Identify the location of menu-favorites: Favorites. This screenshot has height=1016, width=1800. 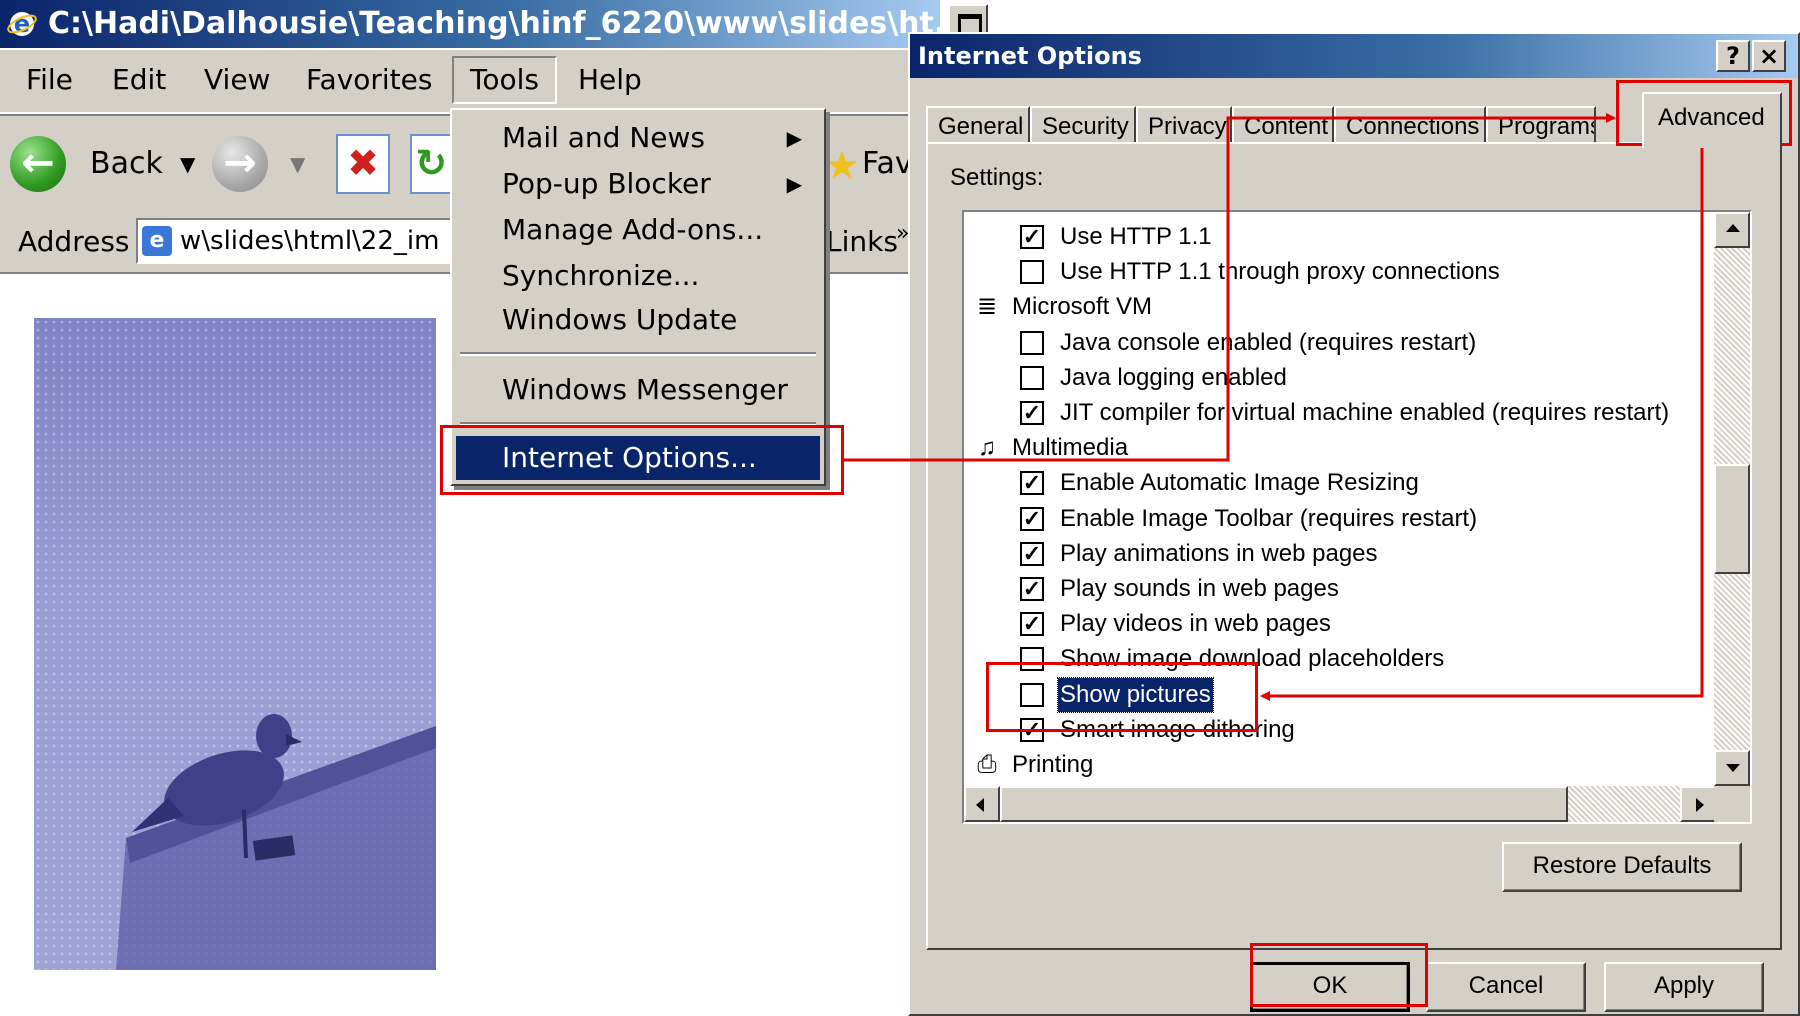
(369, 80).